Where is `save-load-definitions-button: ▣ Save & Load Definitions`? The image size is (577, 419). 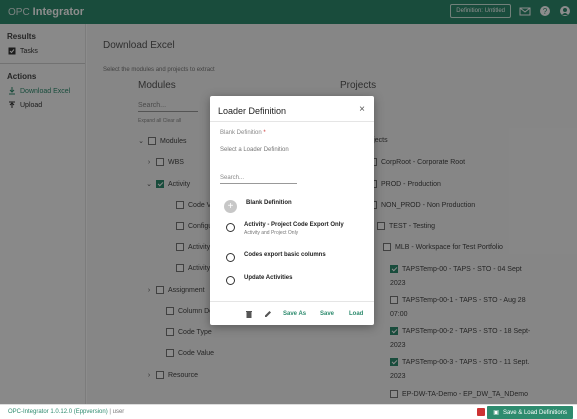 save-load-definitions-button: ▣ Save & Load Definitions is located at coordinates (530, 412).